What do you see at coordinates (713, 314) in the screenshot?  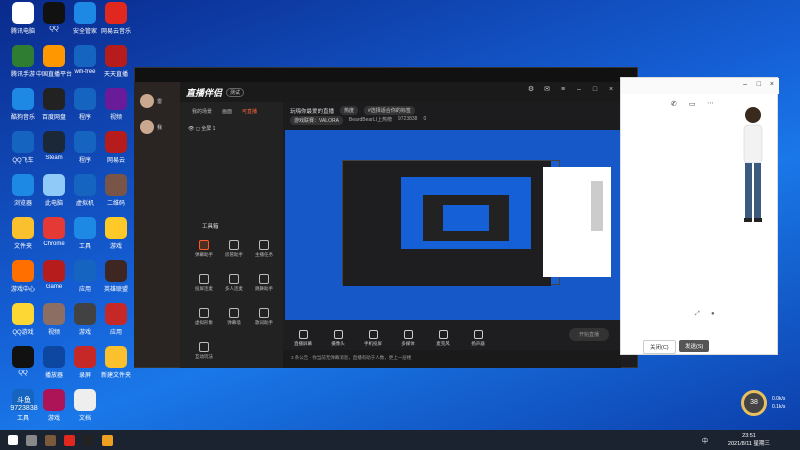 I see `info-icon: ●` at bounding box center [713, 314].